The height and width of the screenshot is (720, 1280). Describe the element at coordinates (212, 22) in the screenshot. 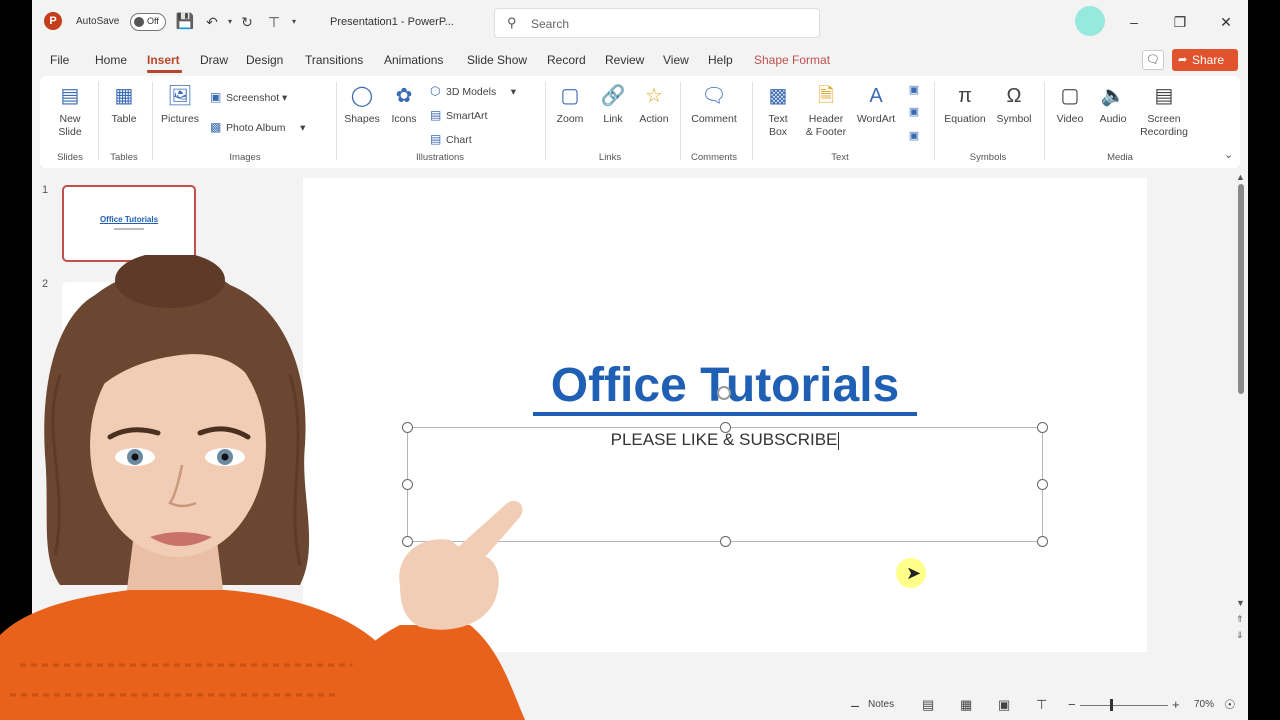

I see `undo-icon: ↶` at that location.